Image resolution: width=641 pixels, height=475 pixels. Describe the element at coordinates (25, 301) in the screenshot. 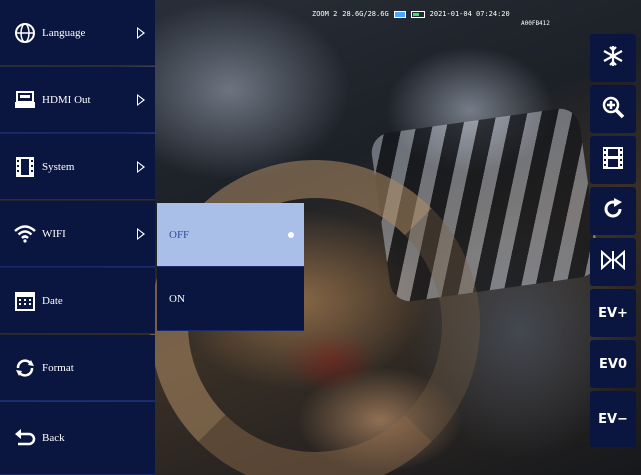

I see `calendar-icon` at that location.